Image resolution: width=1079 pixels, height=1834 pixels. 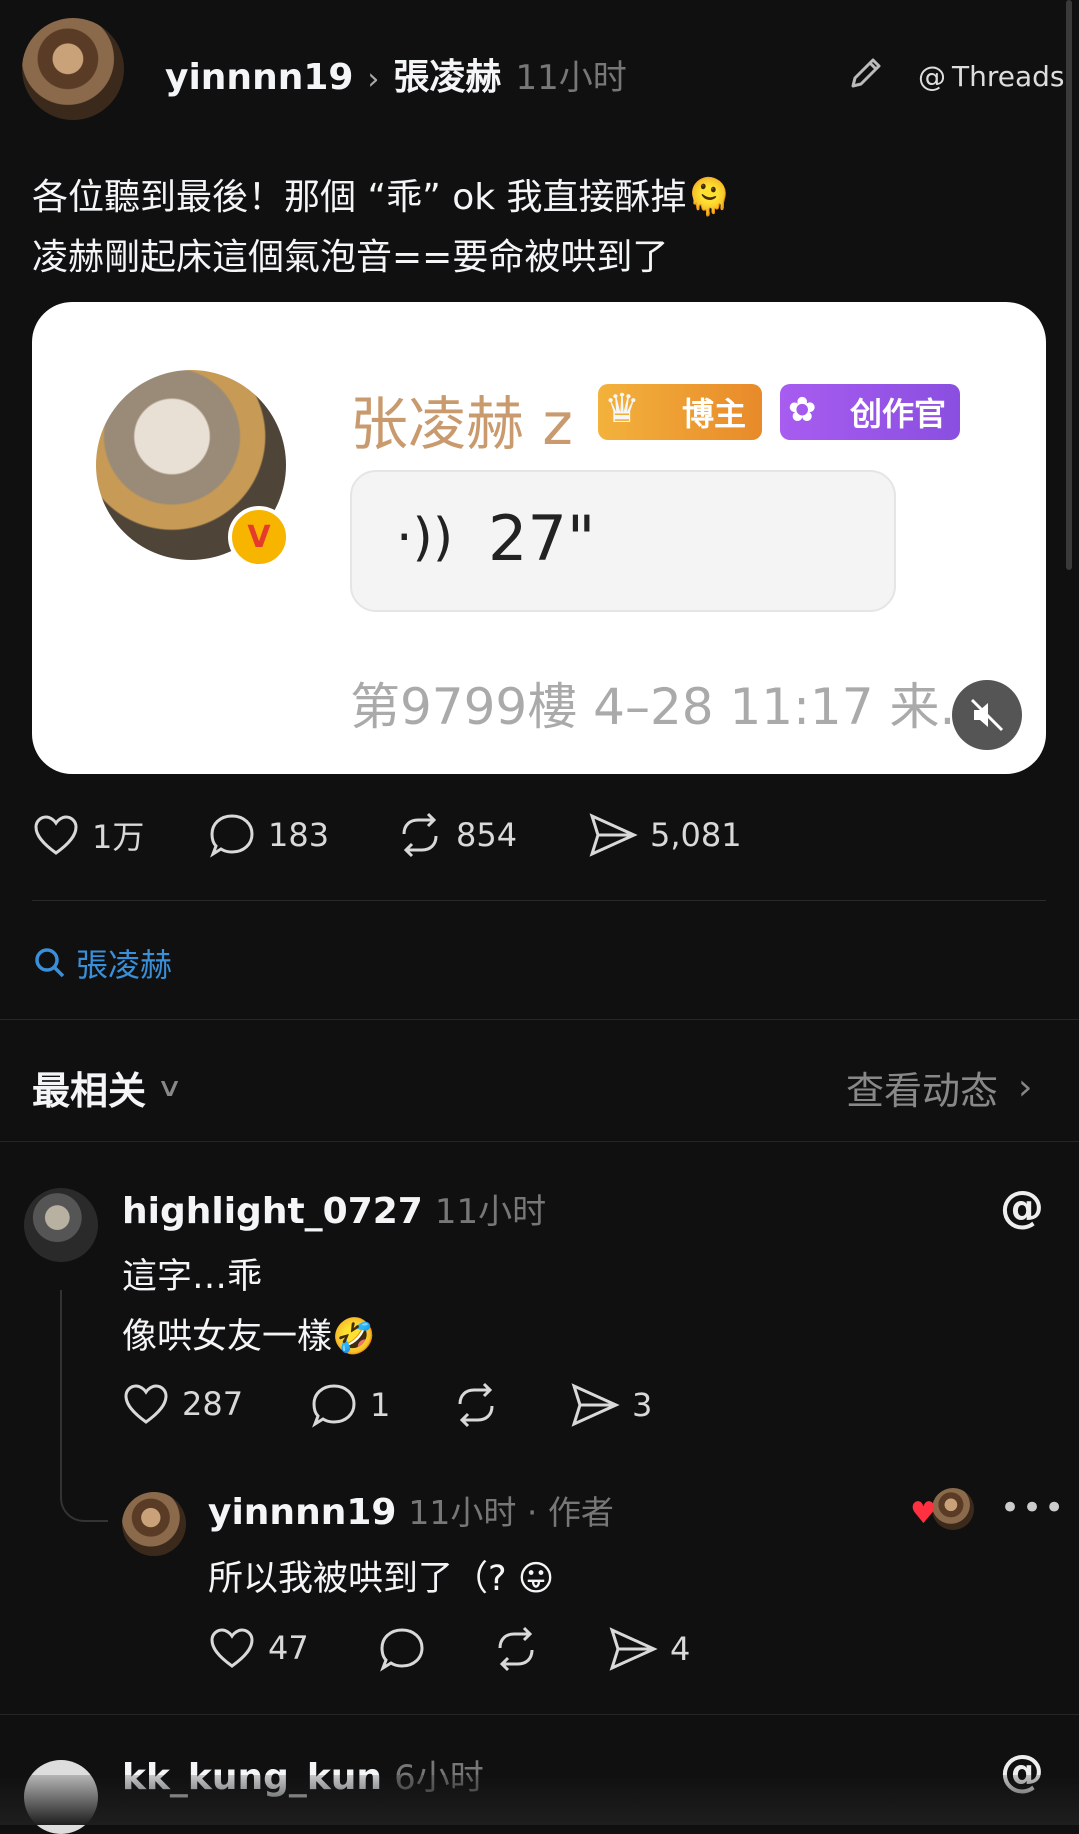 I want to click on comment-button, so click(x=402, y=1649).